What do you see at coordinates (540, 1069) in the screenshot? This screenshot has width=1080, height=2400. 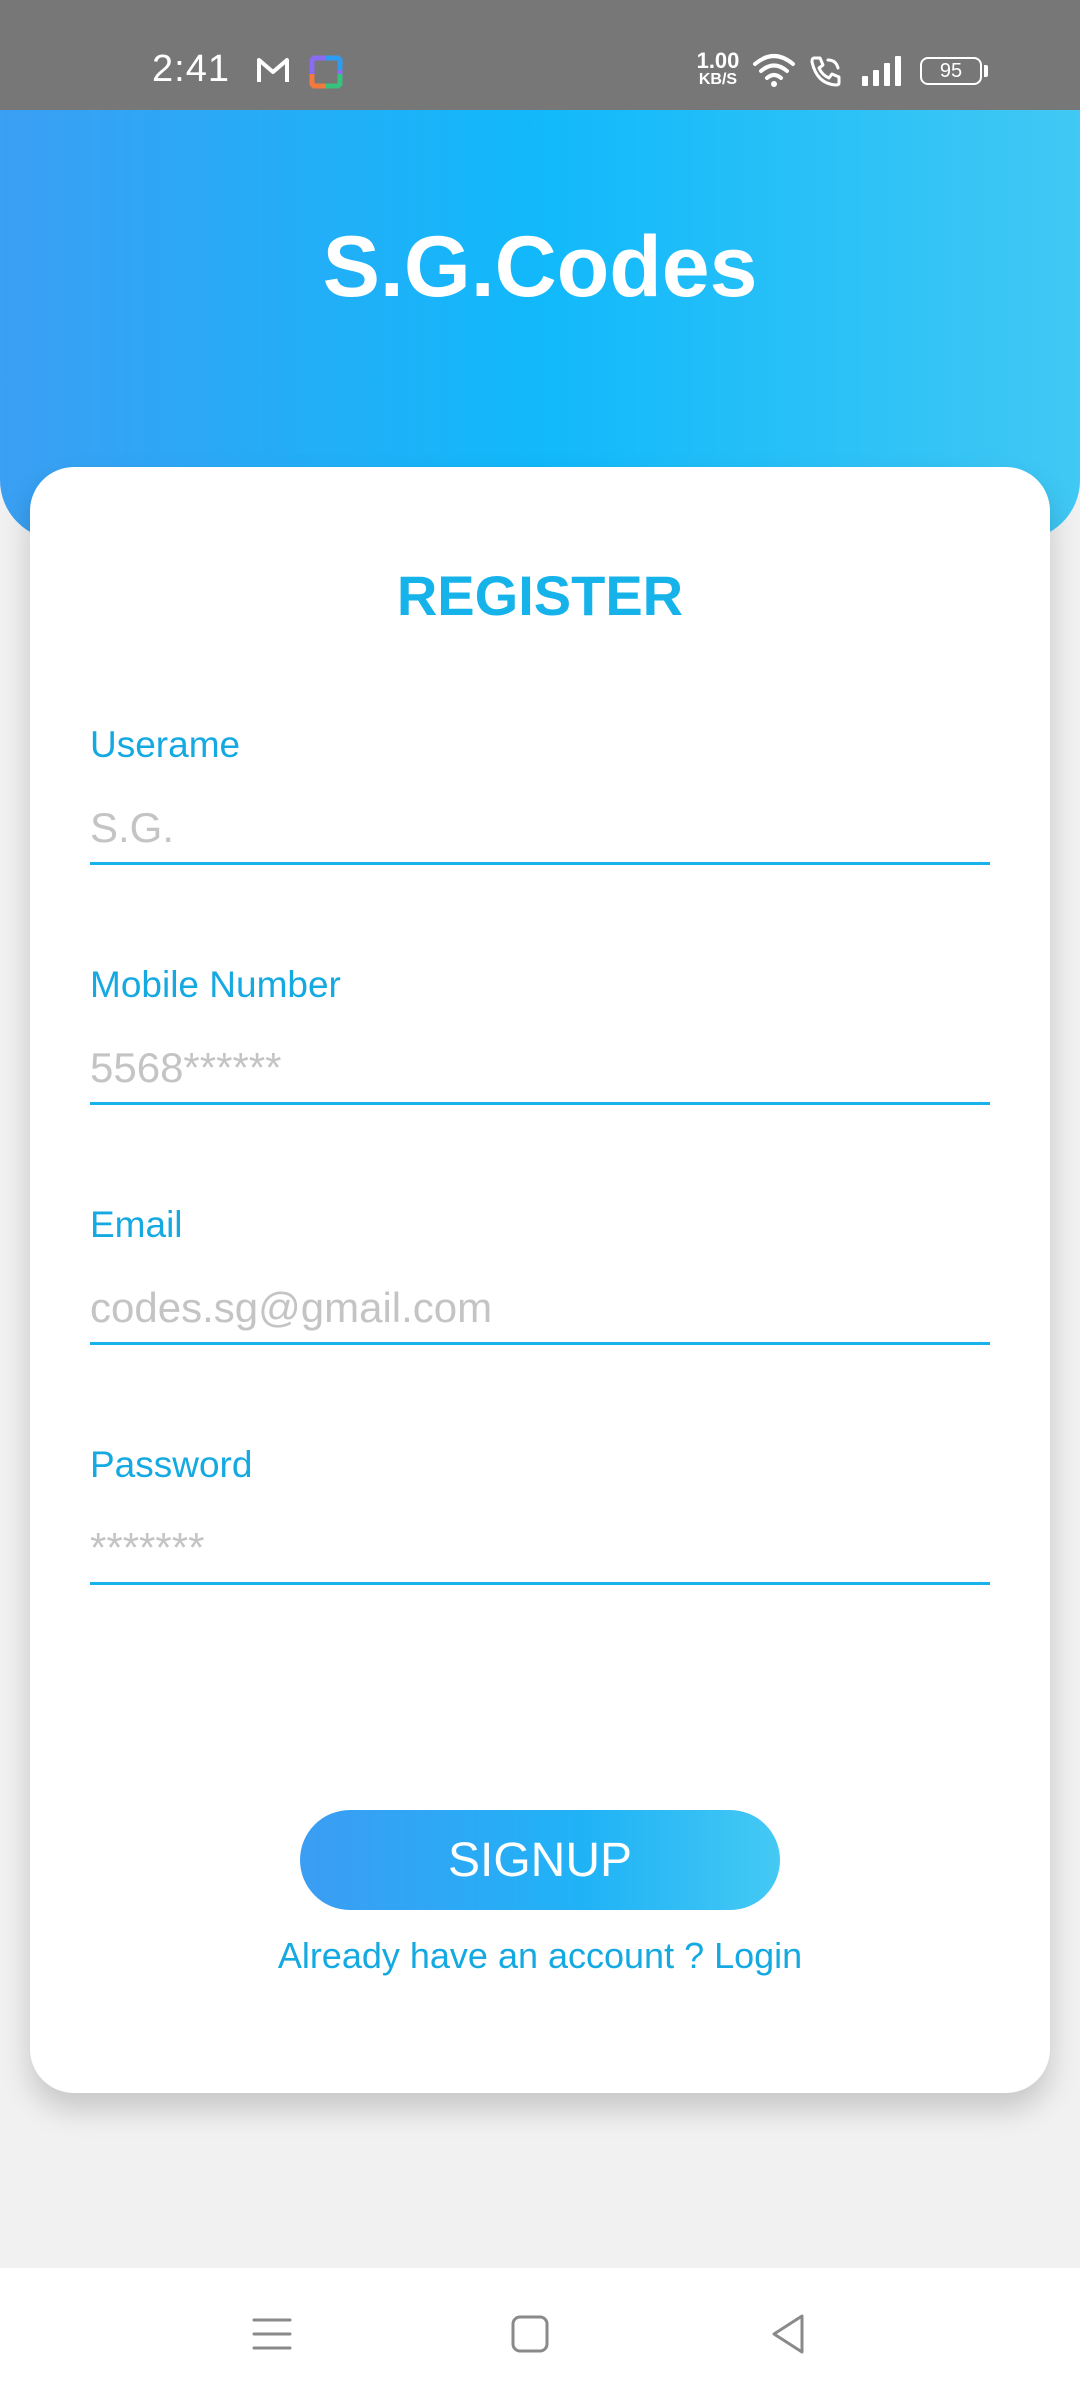 I see `mobile-number-input` at bounding box center [540, 1069].